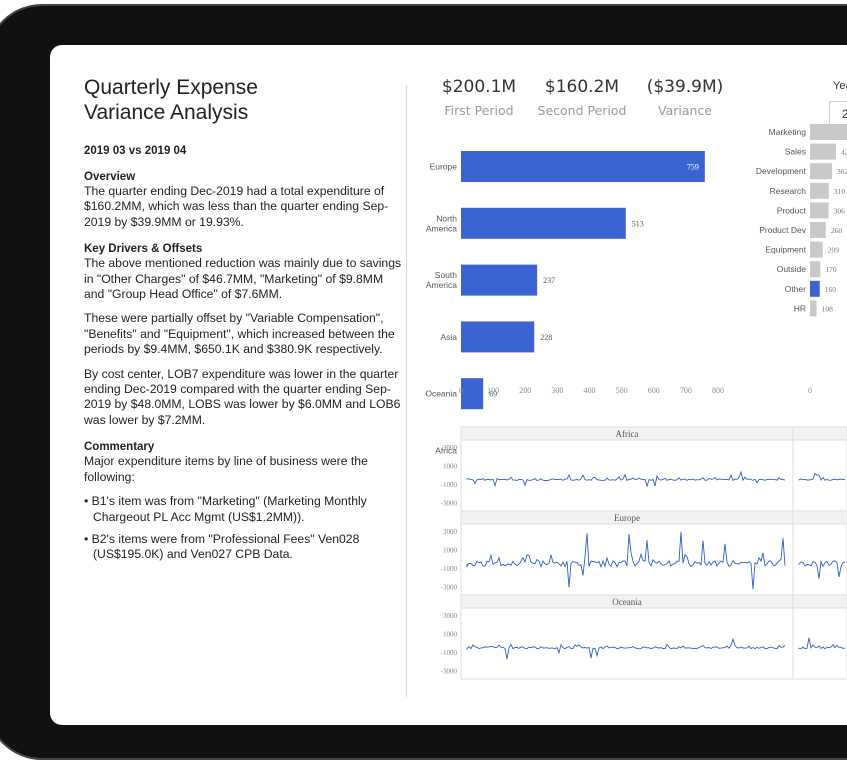  Describe the element at coordinates (549, 280) in the screenshot. I see `region-bar-value-label: 237` at that location.